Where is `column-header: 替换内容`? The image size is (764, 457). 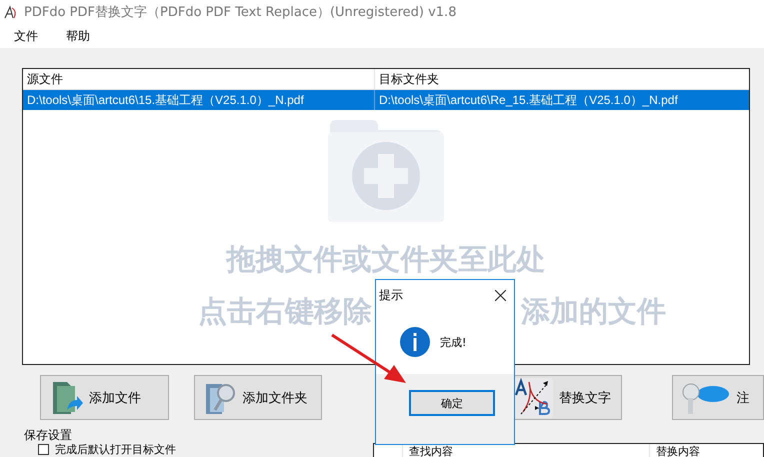
column-header: 替换内容 is located at coordinates (675, 450).